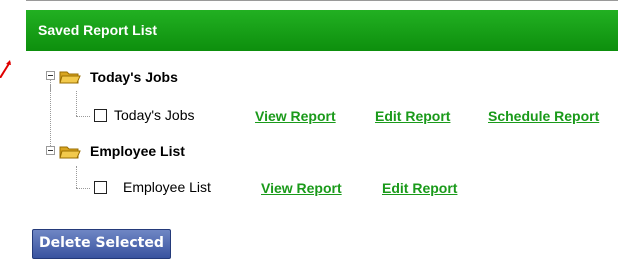 This screenshot has width=618, height=273. Describe the element at coordinates (543, 116) in the screenshot. I see `schedule-report-link: Schedule Report` at that location.